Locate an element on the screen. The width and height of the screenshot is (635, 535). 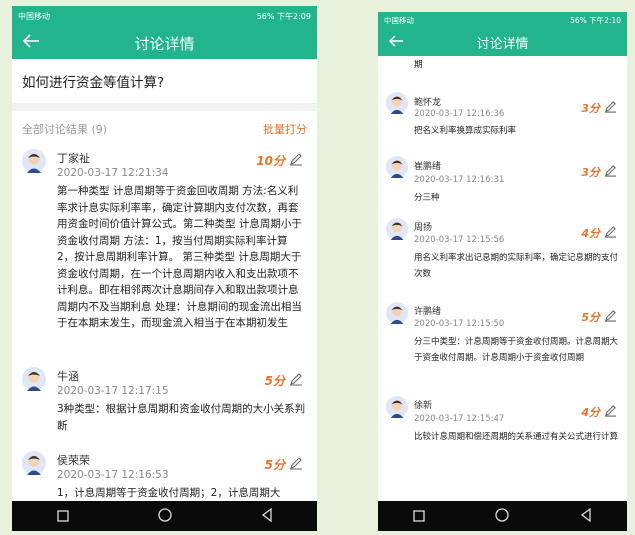
comment-text: 分三种 is located at coordinates (427, 198).